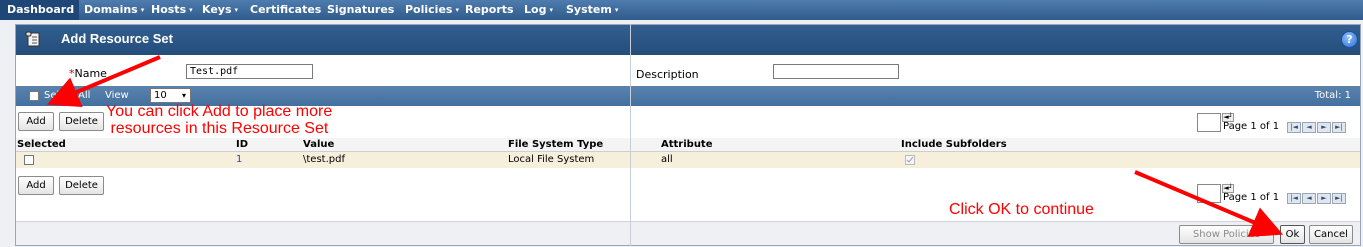  I want to click on arrow-to-ok, so click(1209, 203).